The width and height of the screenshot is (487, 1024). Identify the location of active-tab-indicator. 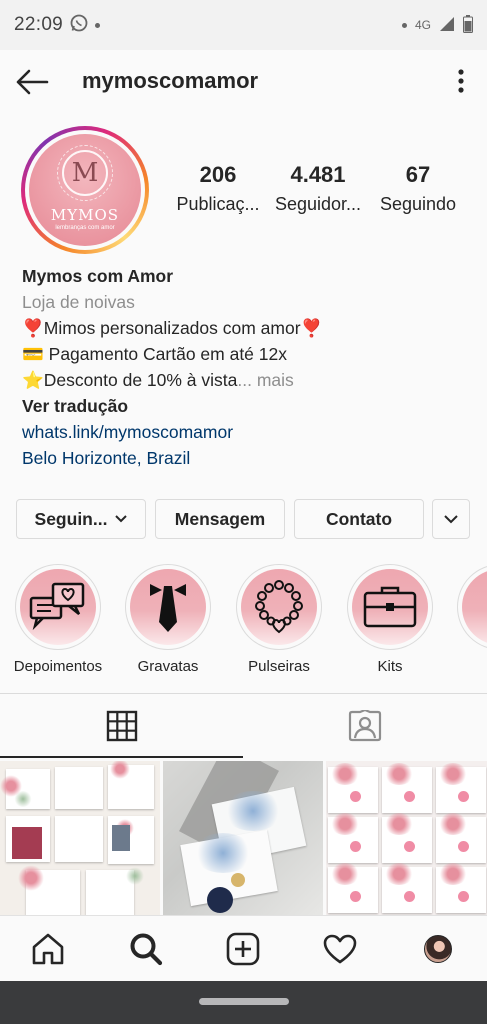
(121, 757).